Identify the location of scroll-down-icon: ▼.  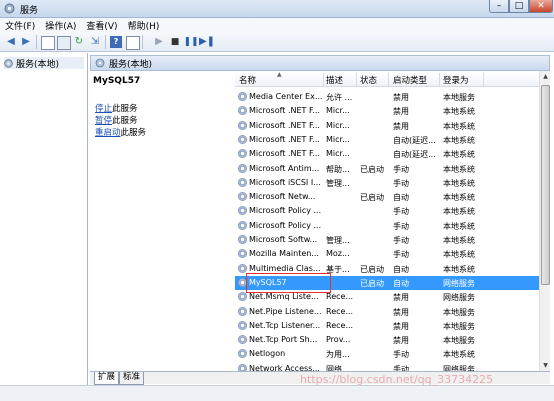
(545, 365).